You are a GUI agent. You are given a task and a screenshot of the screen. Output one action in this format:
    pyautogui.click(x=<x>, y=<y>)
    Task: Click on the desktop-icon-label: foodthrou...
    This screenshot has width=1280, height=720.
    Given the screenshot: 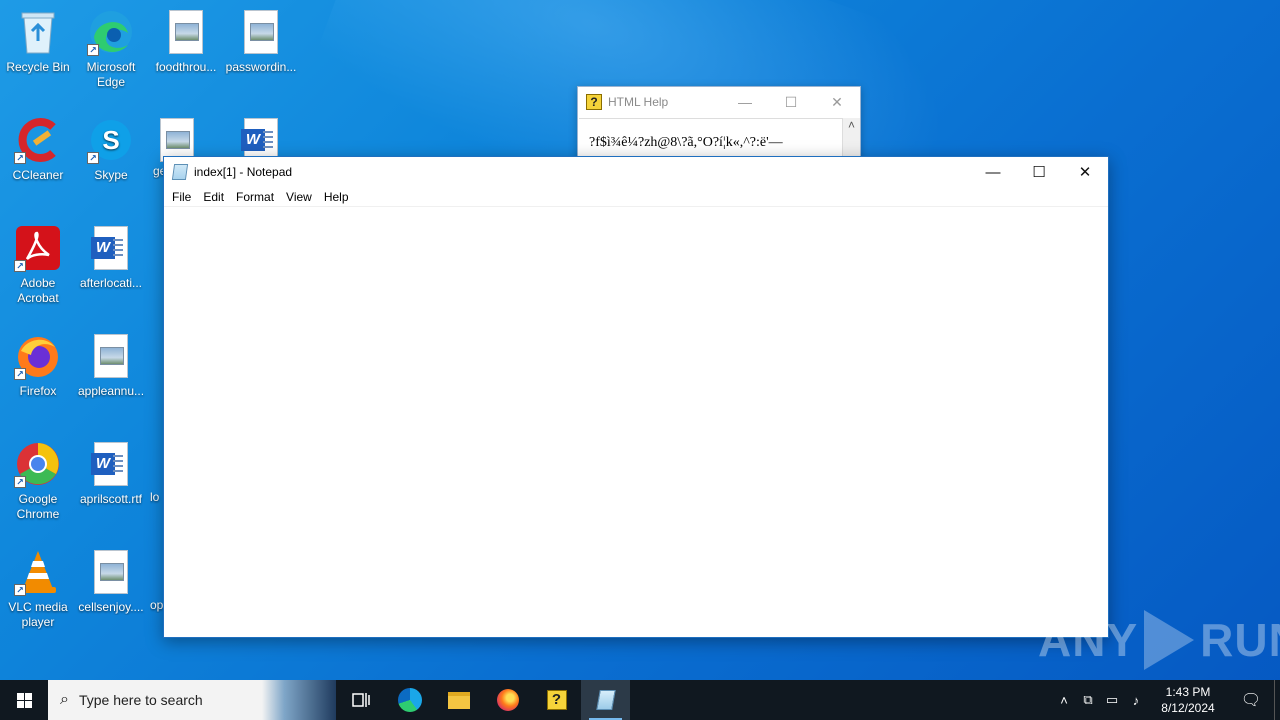 What is the action you would take?
    pyautogui.click(x=186, y=67)
    